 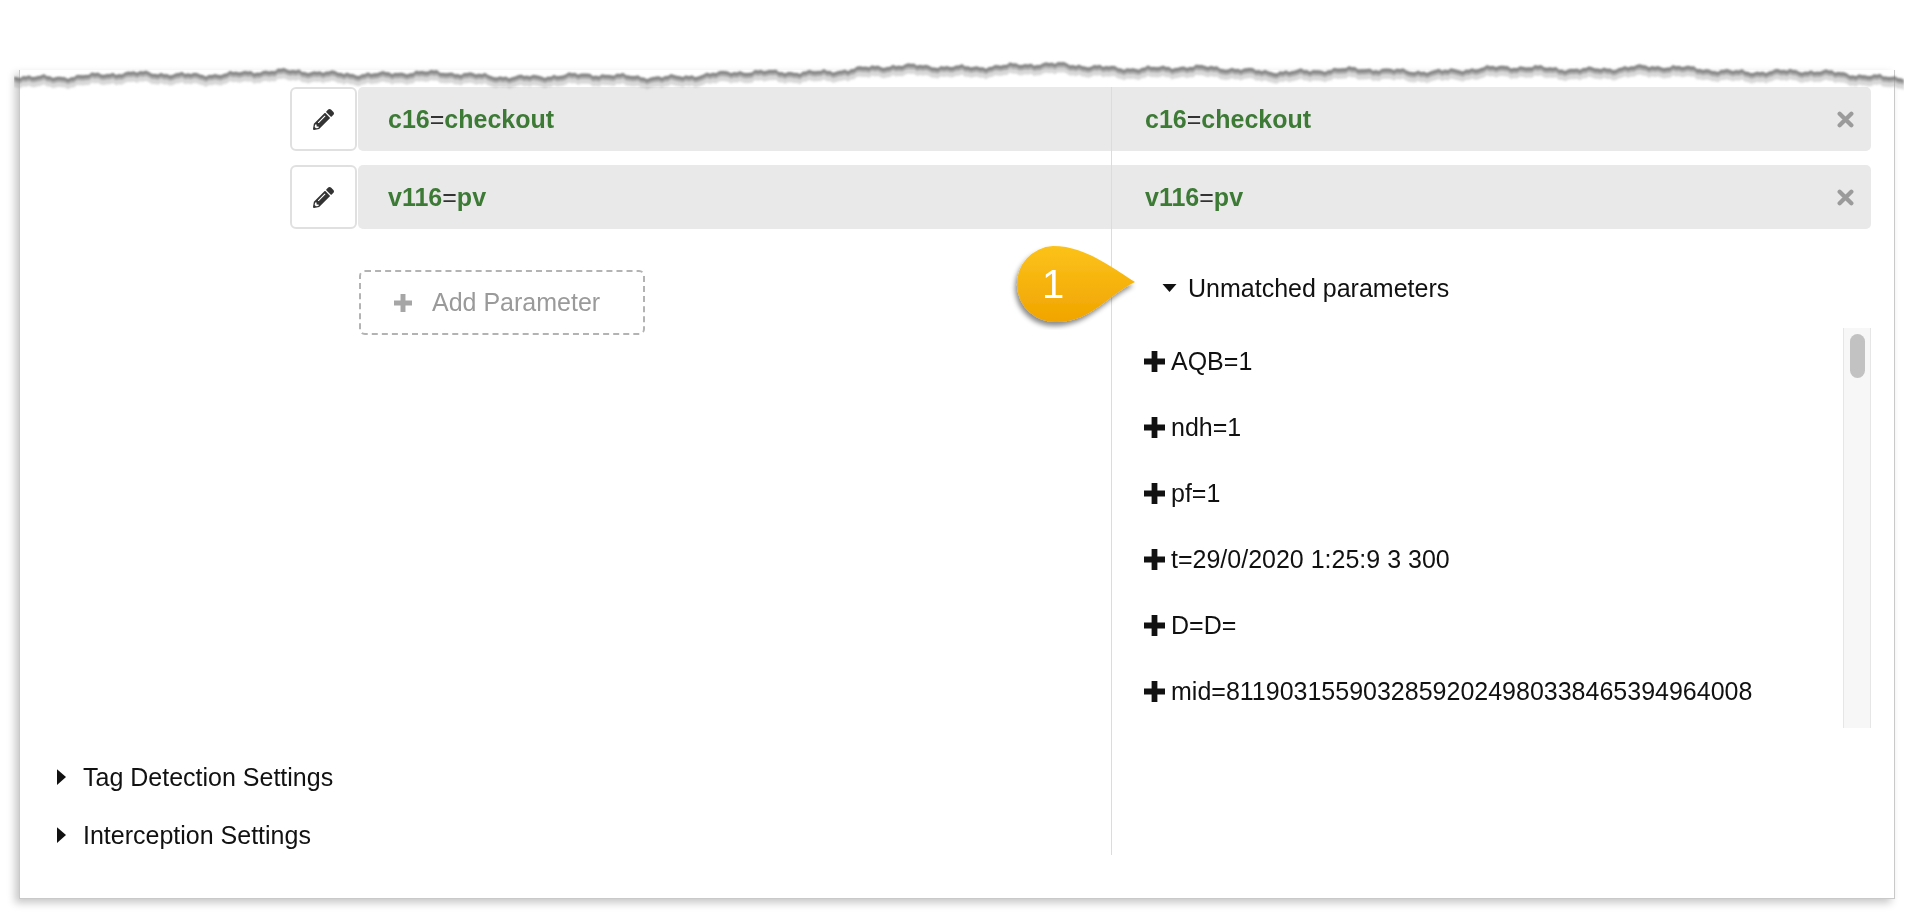 What do you see at coordinates (1190, 625) in the screenshot?
I see `unmatched-parameter-item: D=D=` at bounding box center [1190, 625].